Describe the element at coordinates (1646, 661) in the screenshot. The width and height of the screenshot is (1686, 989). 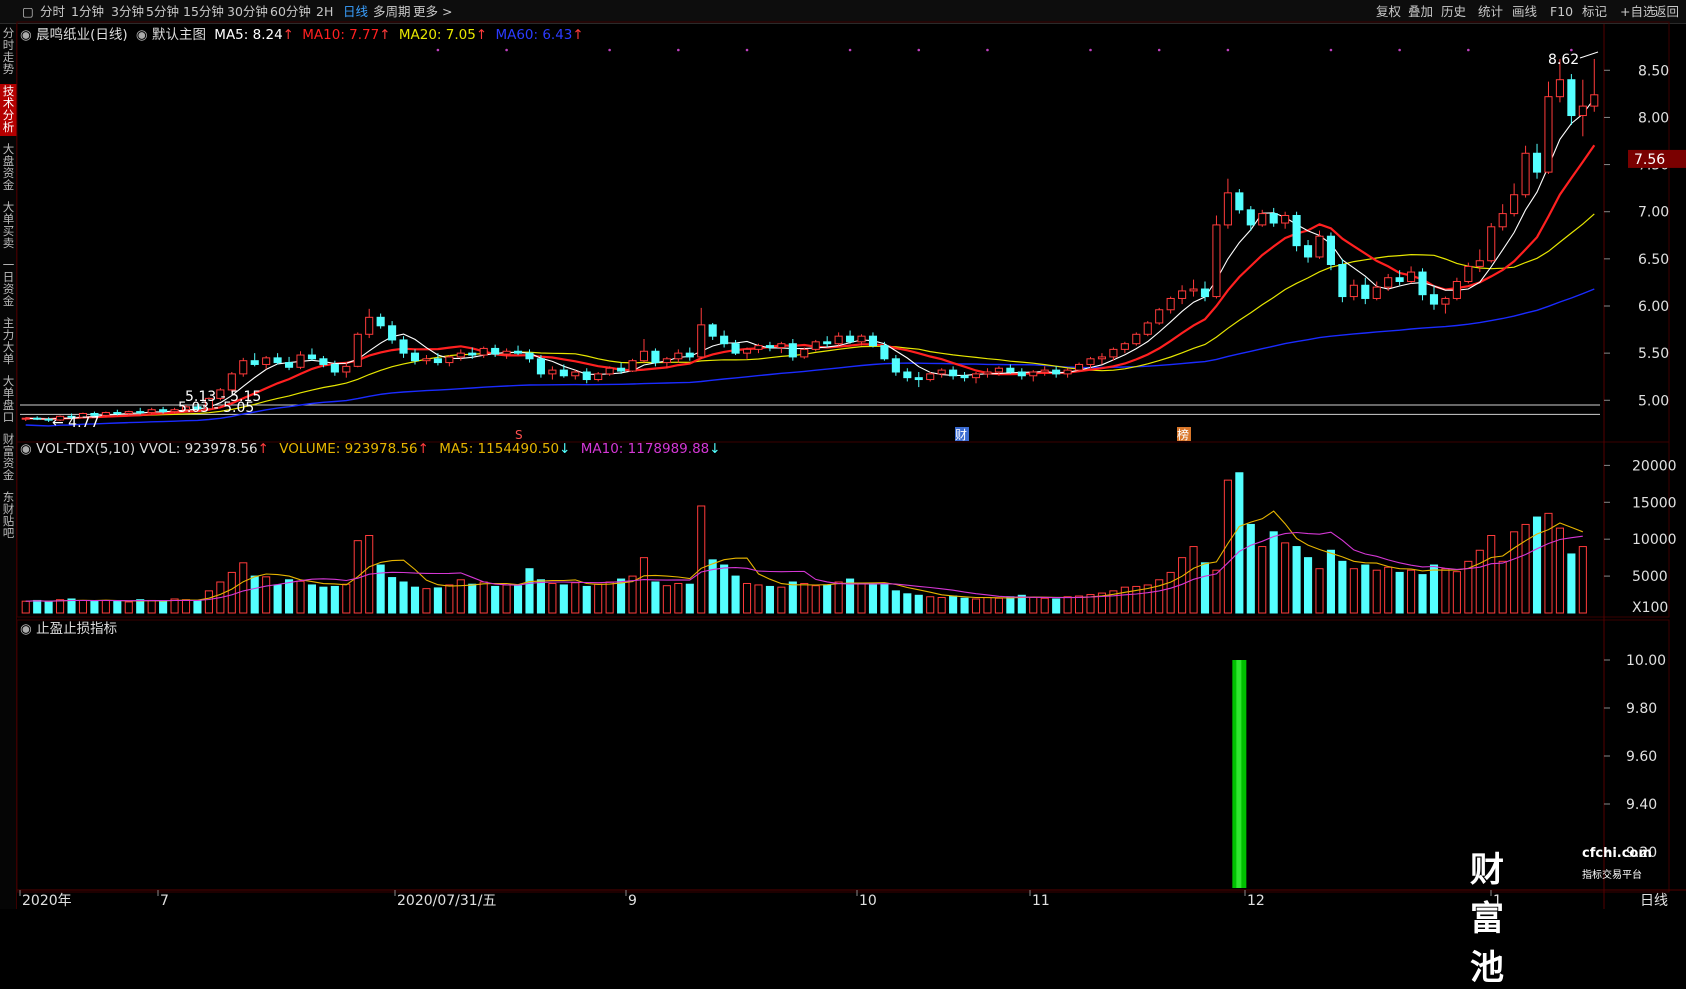
I see `ind-tick-label: 10.00` at that location.